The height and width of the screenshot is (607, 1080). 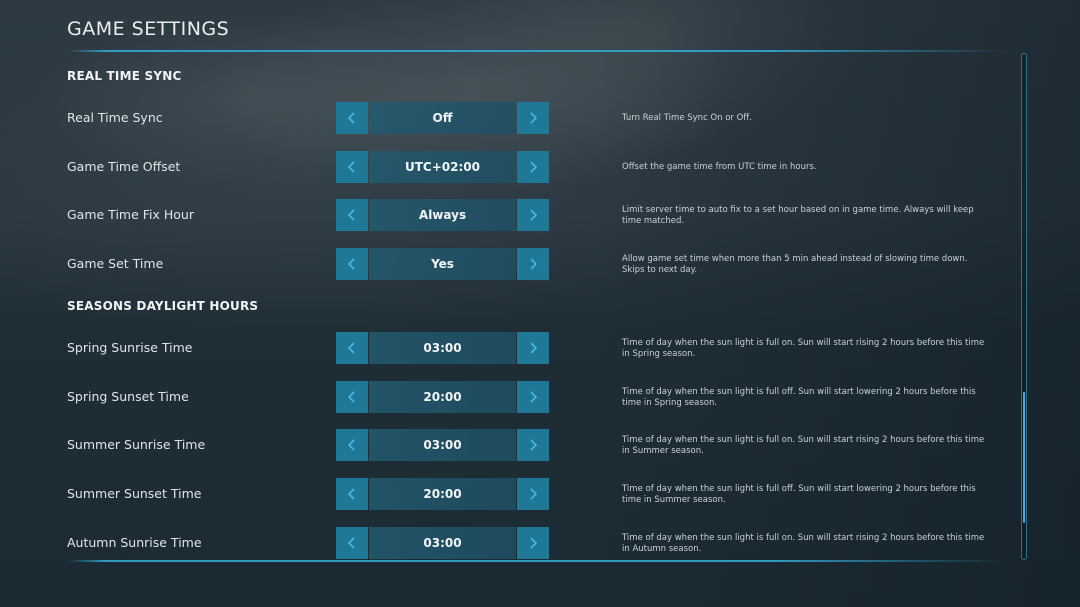 I want to click on spring-sunrise-time-stepper: 03:00, so click(x=442, y=348).